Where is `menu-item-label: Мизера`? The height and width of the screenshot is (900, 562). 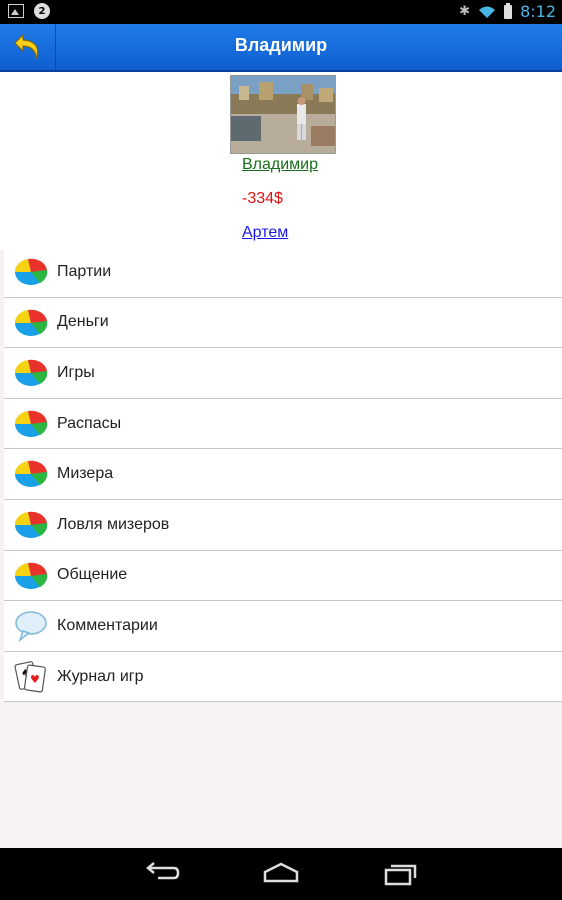
menu-item-label: Мизера is located at coordinates (85, 474).